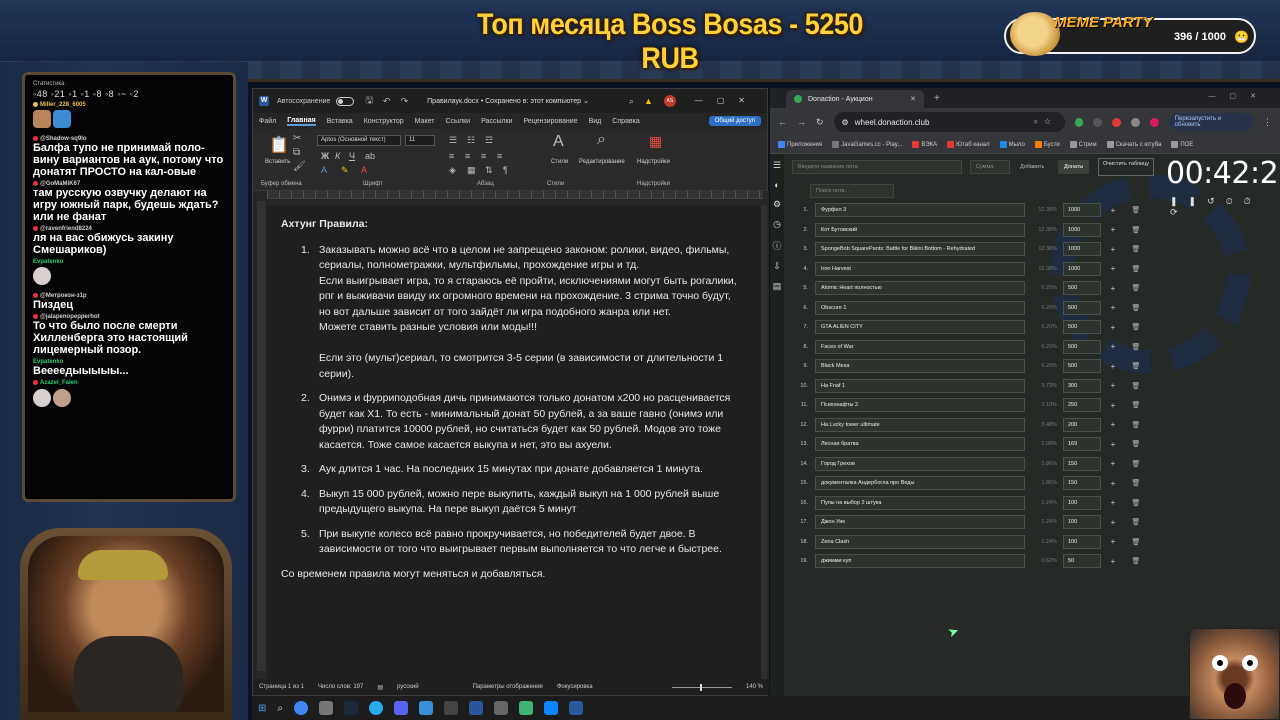 This screenshot has height=720, width=1280. Describe the element at coordinates (384, 121) in the screenshot. I see `menu-design: Конструктор` at that location.